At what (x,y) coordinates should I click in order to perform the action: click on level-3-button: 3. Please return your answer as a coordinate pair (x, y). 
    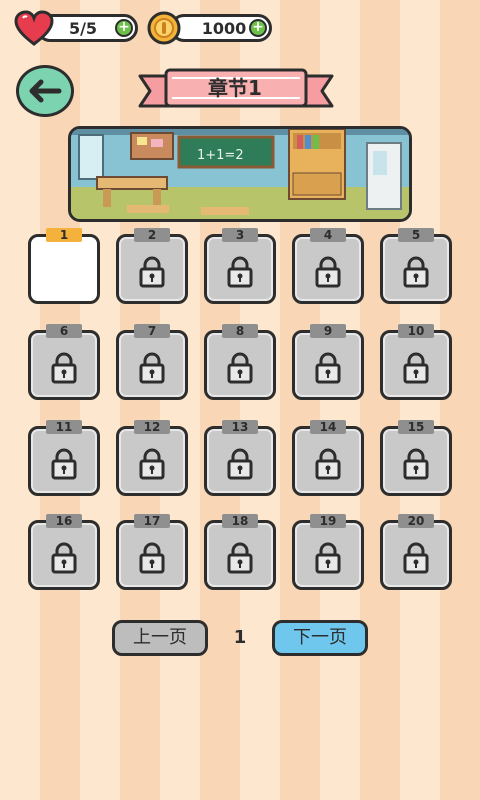
    Looking at the image, I should click on (240, 266).